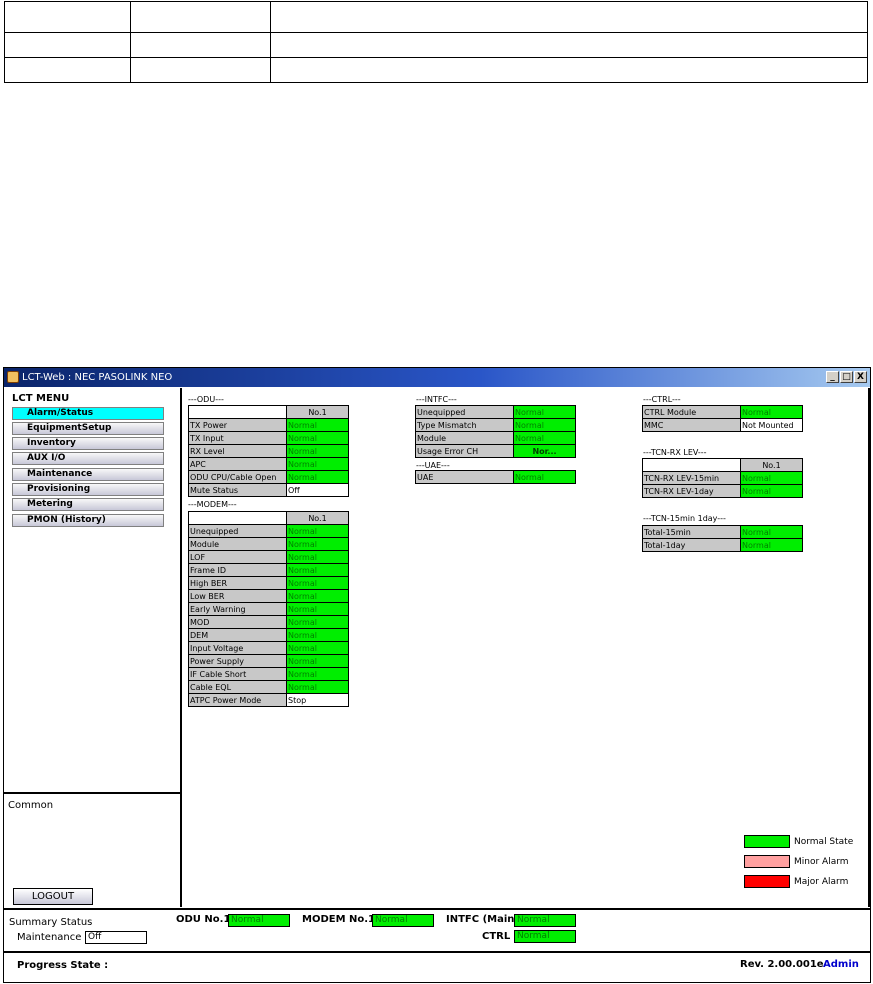 The image size is (873, 984). I want to click on intfc-summary-value: Normal, so click(545, 920).